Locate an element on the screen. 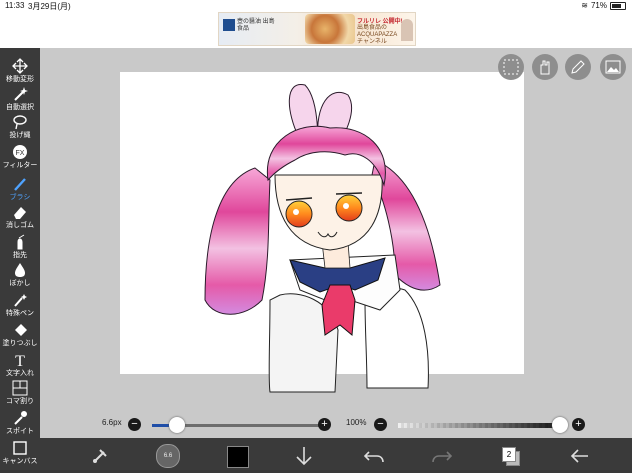 The width and height of the screenshot is (632, 473). tool-eyedropper: スポイト is located at coordinates (20, 423).